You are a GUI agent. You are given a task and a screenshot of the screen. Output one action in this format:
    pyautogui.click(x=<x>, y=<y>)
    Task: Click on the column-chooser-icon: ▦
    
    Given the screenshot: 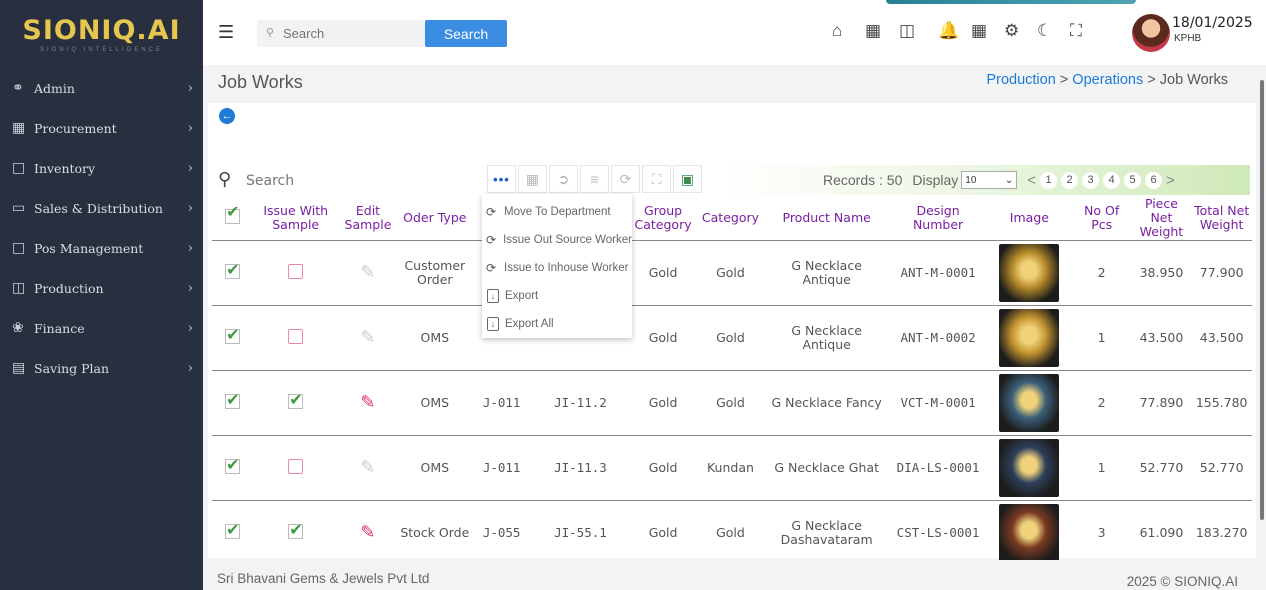 What is the action you would take?
    pyautogui.click(x=532, y=179)
    